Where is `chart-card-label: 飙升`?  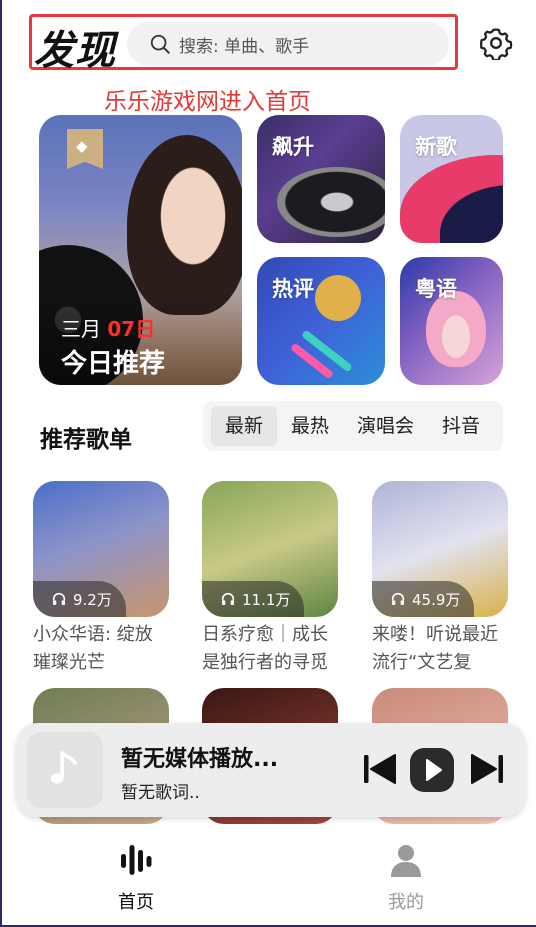
chart-card-label: 飙升 is located at coordinates (293, 147).